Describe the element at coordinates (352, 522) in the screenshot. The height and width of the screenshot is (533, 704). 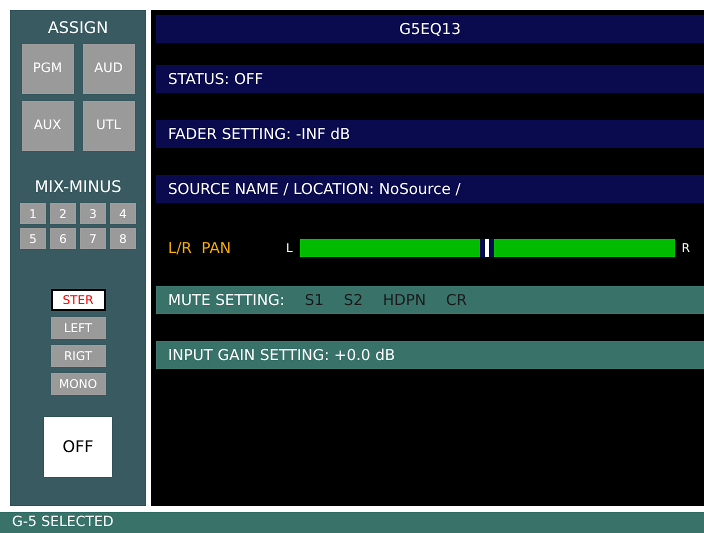
I see `status-bar: G-5 SELECTED` at that location.